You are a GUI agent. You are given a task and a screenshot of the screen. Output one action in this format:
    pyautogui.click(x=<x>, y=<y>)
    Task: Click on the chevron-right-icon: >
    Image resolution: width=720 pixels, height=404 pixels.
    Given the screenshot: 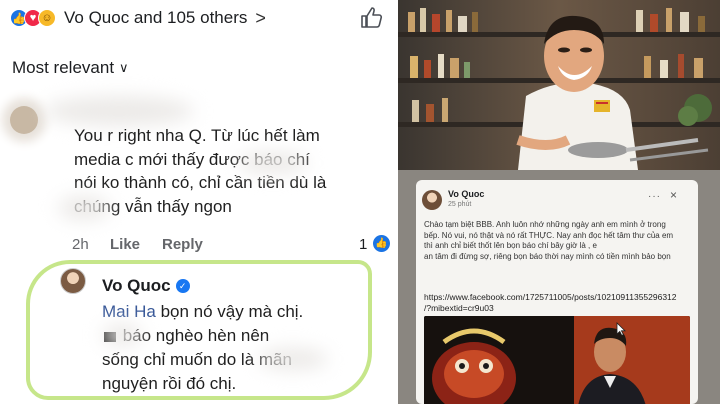 What is the action you would take?
    pyautogui.click(x=260, y=18)
    